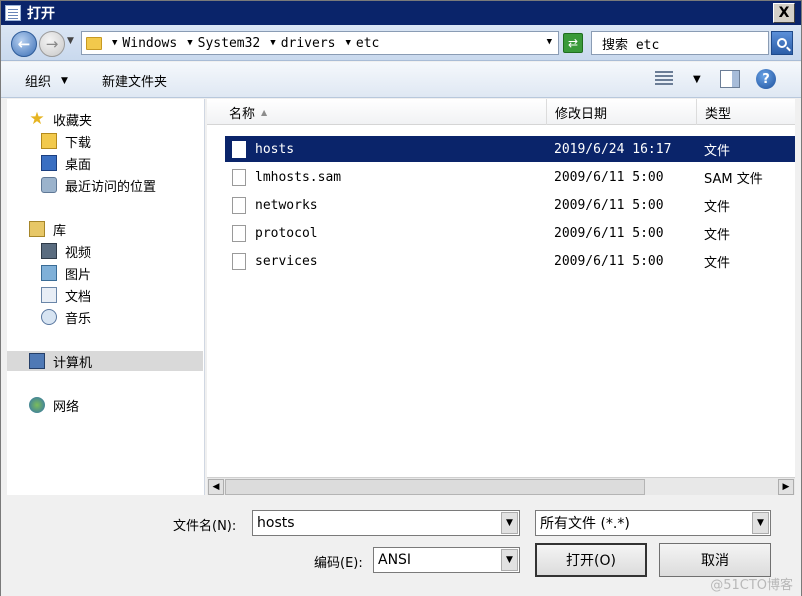 The width and height of the screenshot is (802, 596). Describe the element at coordinates (751, 585) in the screenshot. I see `watermark-text: @51CTO博客` at that location.